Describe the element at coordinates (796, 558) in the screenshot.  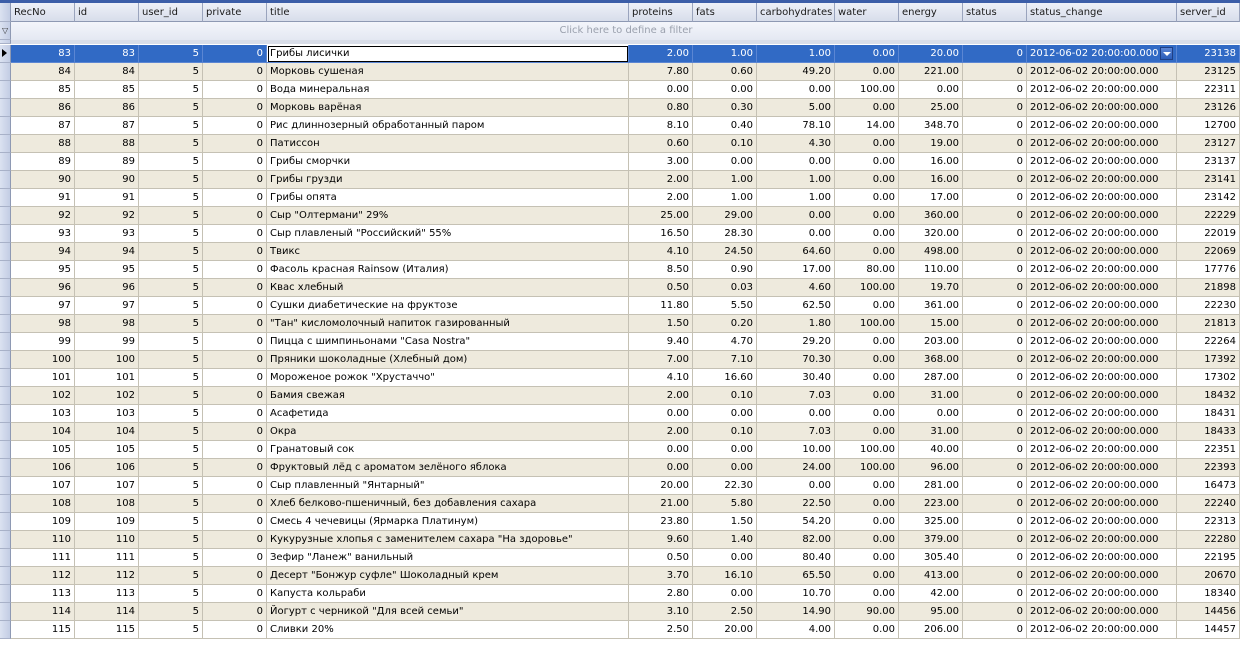
I see `cell-carbohydrates: 80.40` at that location.